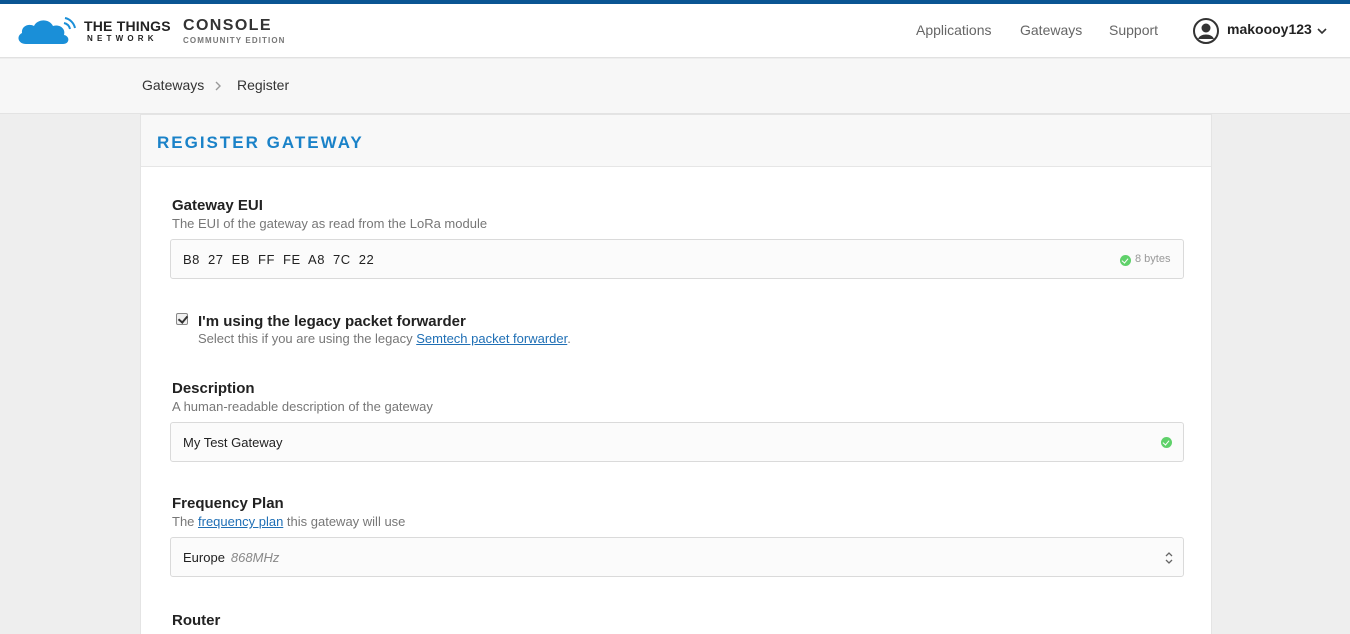 The height and width of the screenshot is (634, 1350). I want to click on user-menu-name: makoooy123, so click(1269, 29).